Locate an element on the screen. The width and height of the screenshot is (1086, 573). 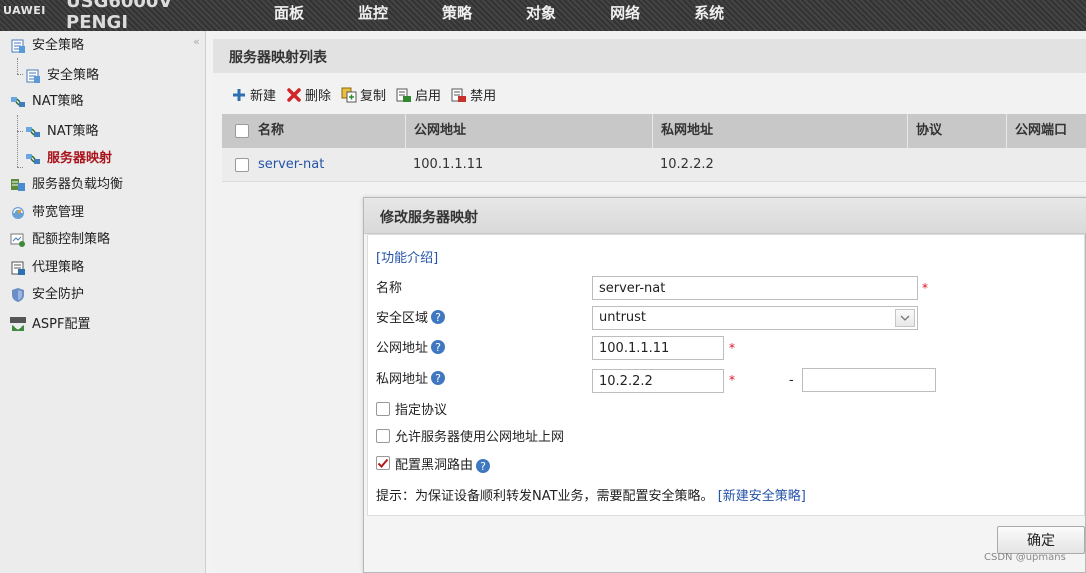
blackhole-route-checkbox is located at coordinates (383, 463).